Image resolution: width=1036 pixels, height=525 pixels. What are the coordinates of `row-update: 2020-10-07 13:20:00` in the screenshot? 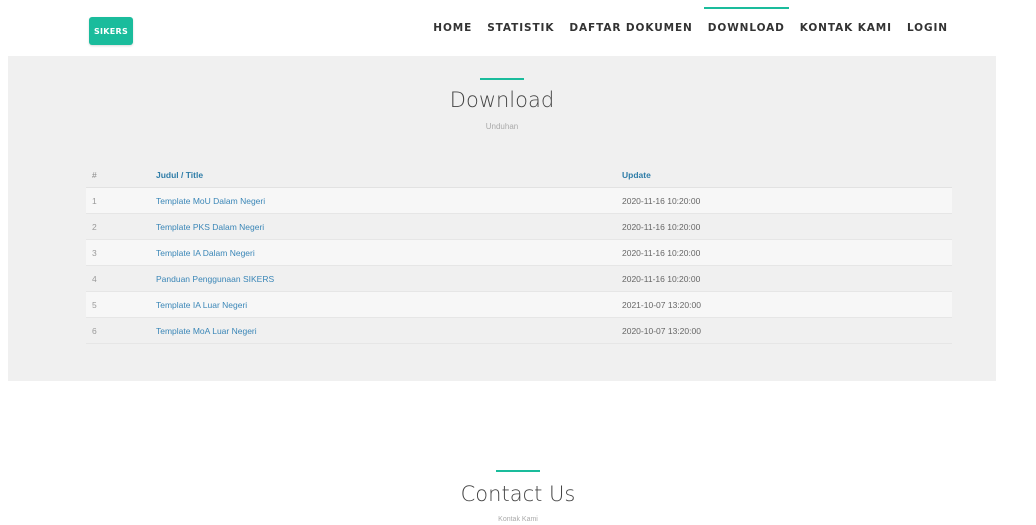 It's located at (661, 330).